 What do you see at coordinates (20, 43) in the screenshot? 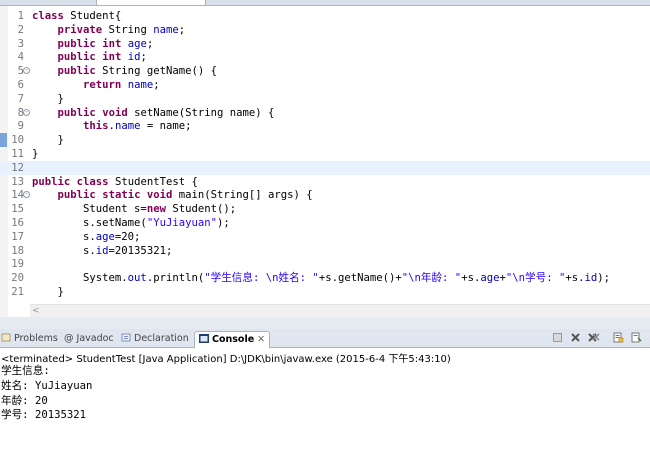
I see `line-number: 3` at bounding box center [20, 43].